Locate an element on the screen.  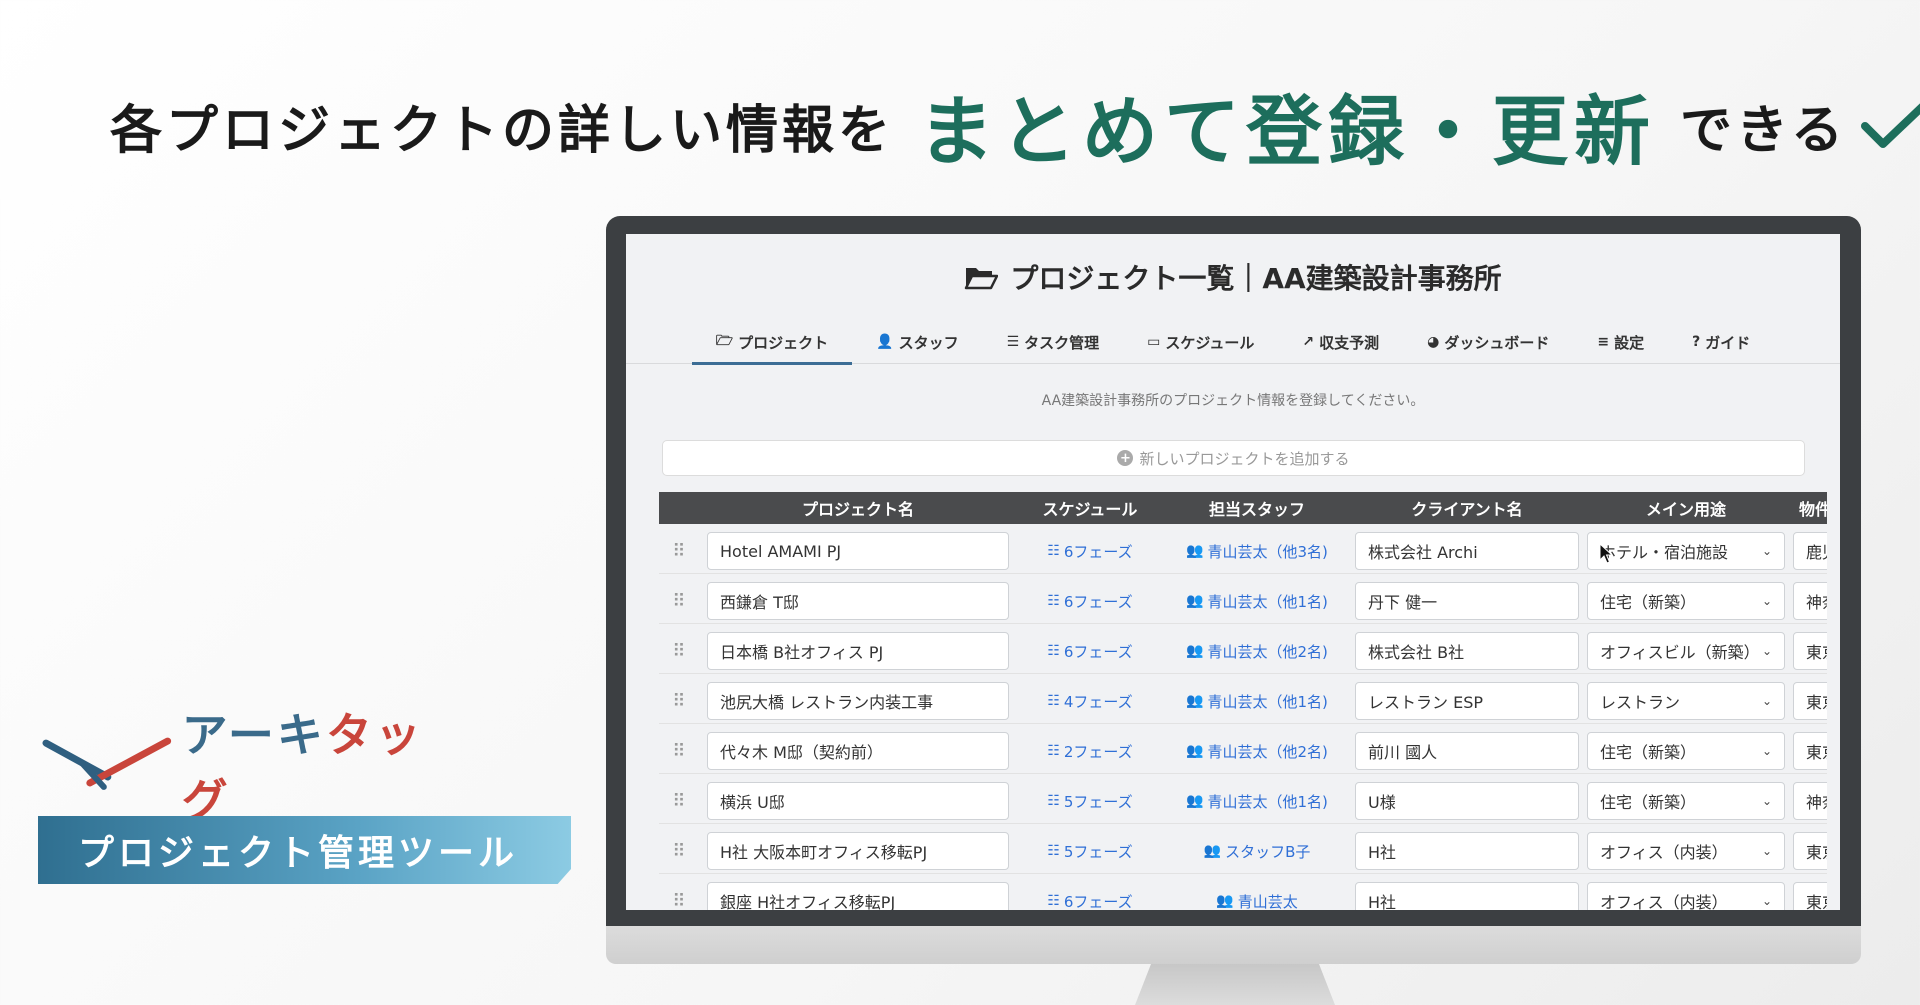
calendar-icon: ▭ is located at coordinates (1154, 342).